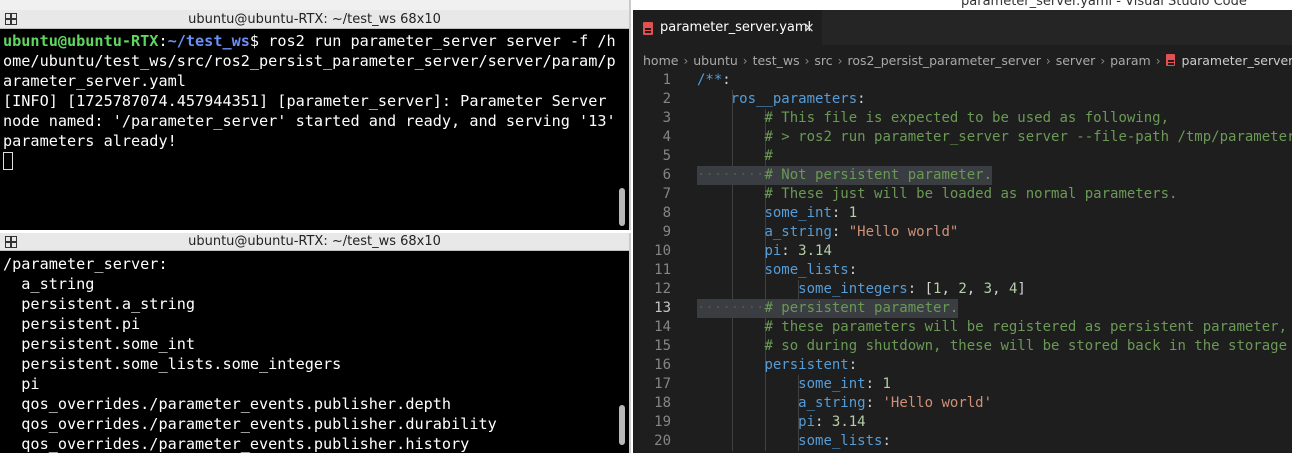  What do you see at coordinates (962, 308) in the screenshot?
I see `code-line: 13 ········# persistent parameter.` at bounding box center [962, 308].